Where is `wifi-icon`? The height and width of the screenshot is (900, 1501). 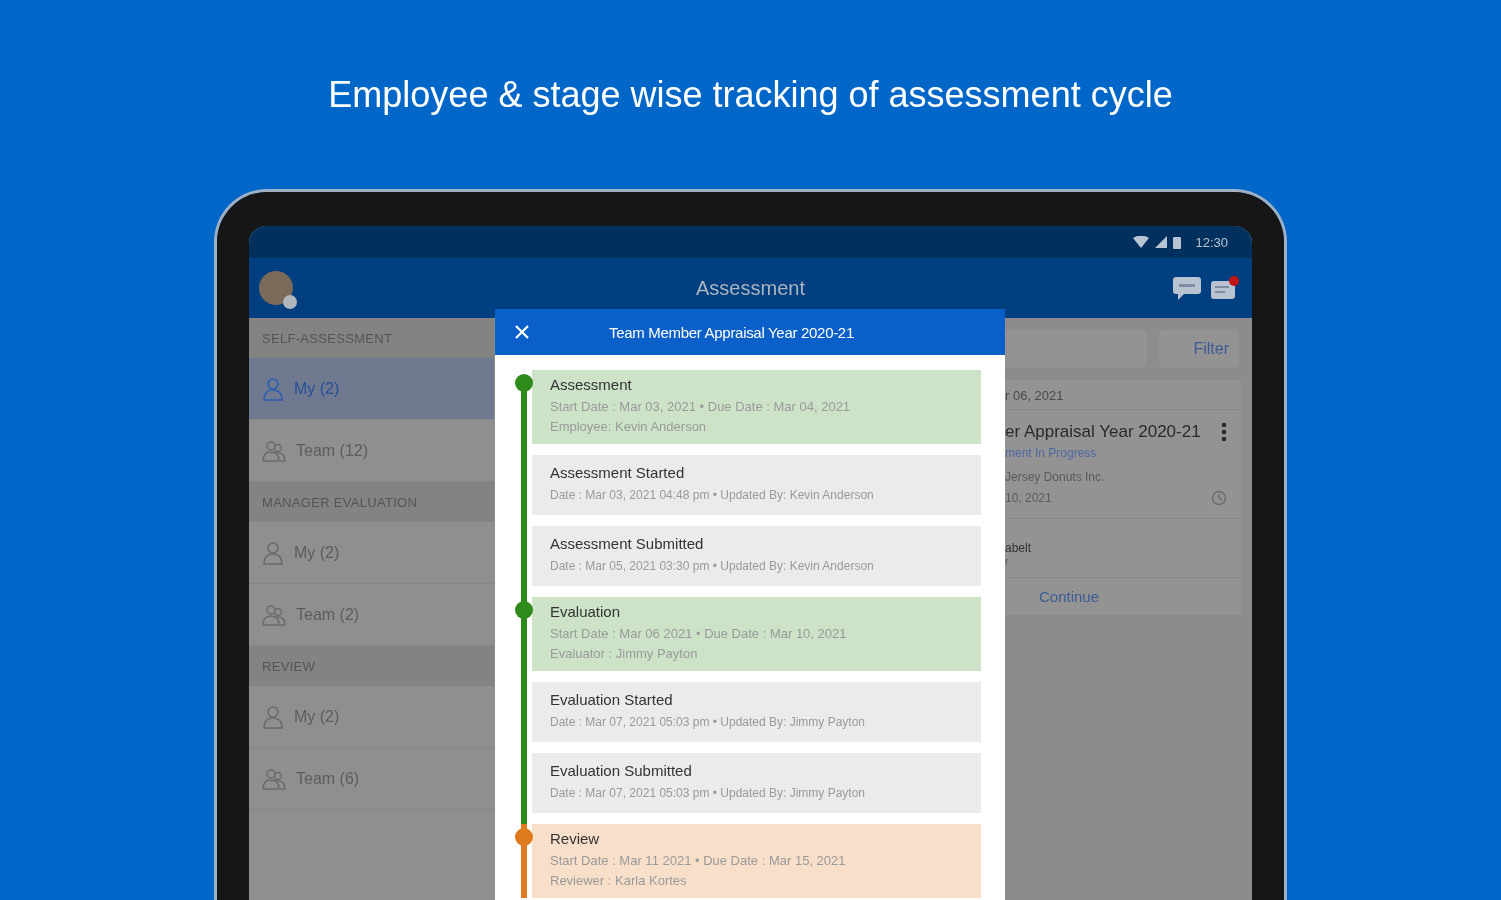 wifi-icon is located at coordinates (1141, 242).